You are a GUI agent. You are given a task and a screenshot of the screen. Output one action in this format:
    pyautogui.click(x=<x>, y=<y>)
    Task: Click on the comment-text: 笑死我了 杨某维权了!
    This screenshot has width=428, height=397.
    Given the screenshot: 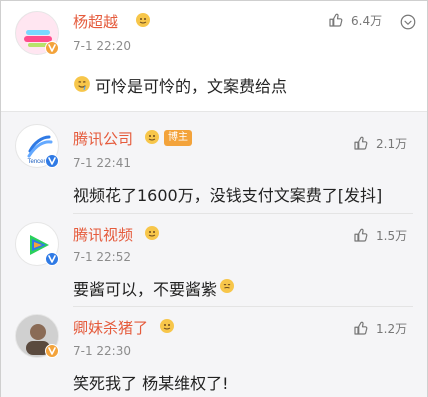 What is the action you would take?
    pyautogui.click(x=151, y=383)
    